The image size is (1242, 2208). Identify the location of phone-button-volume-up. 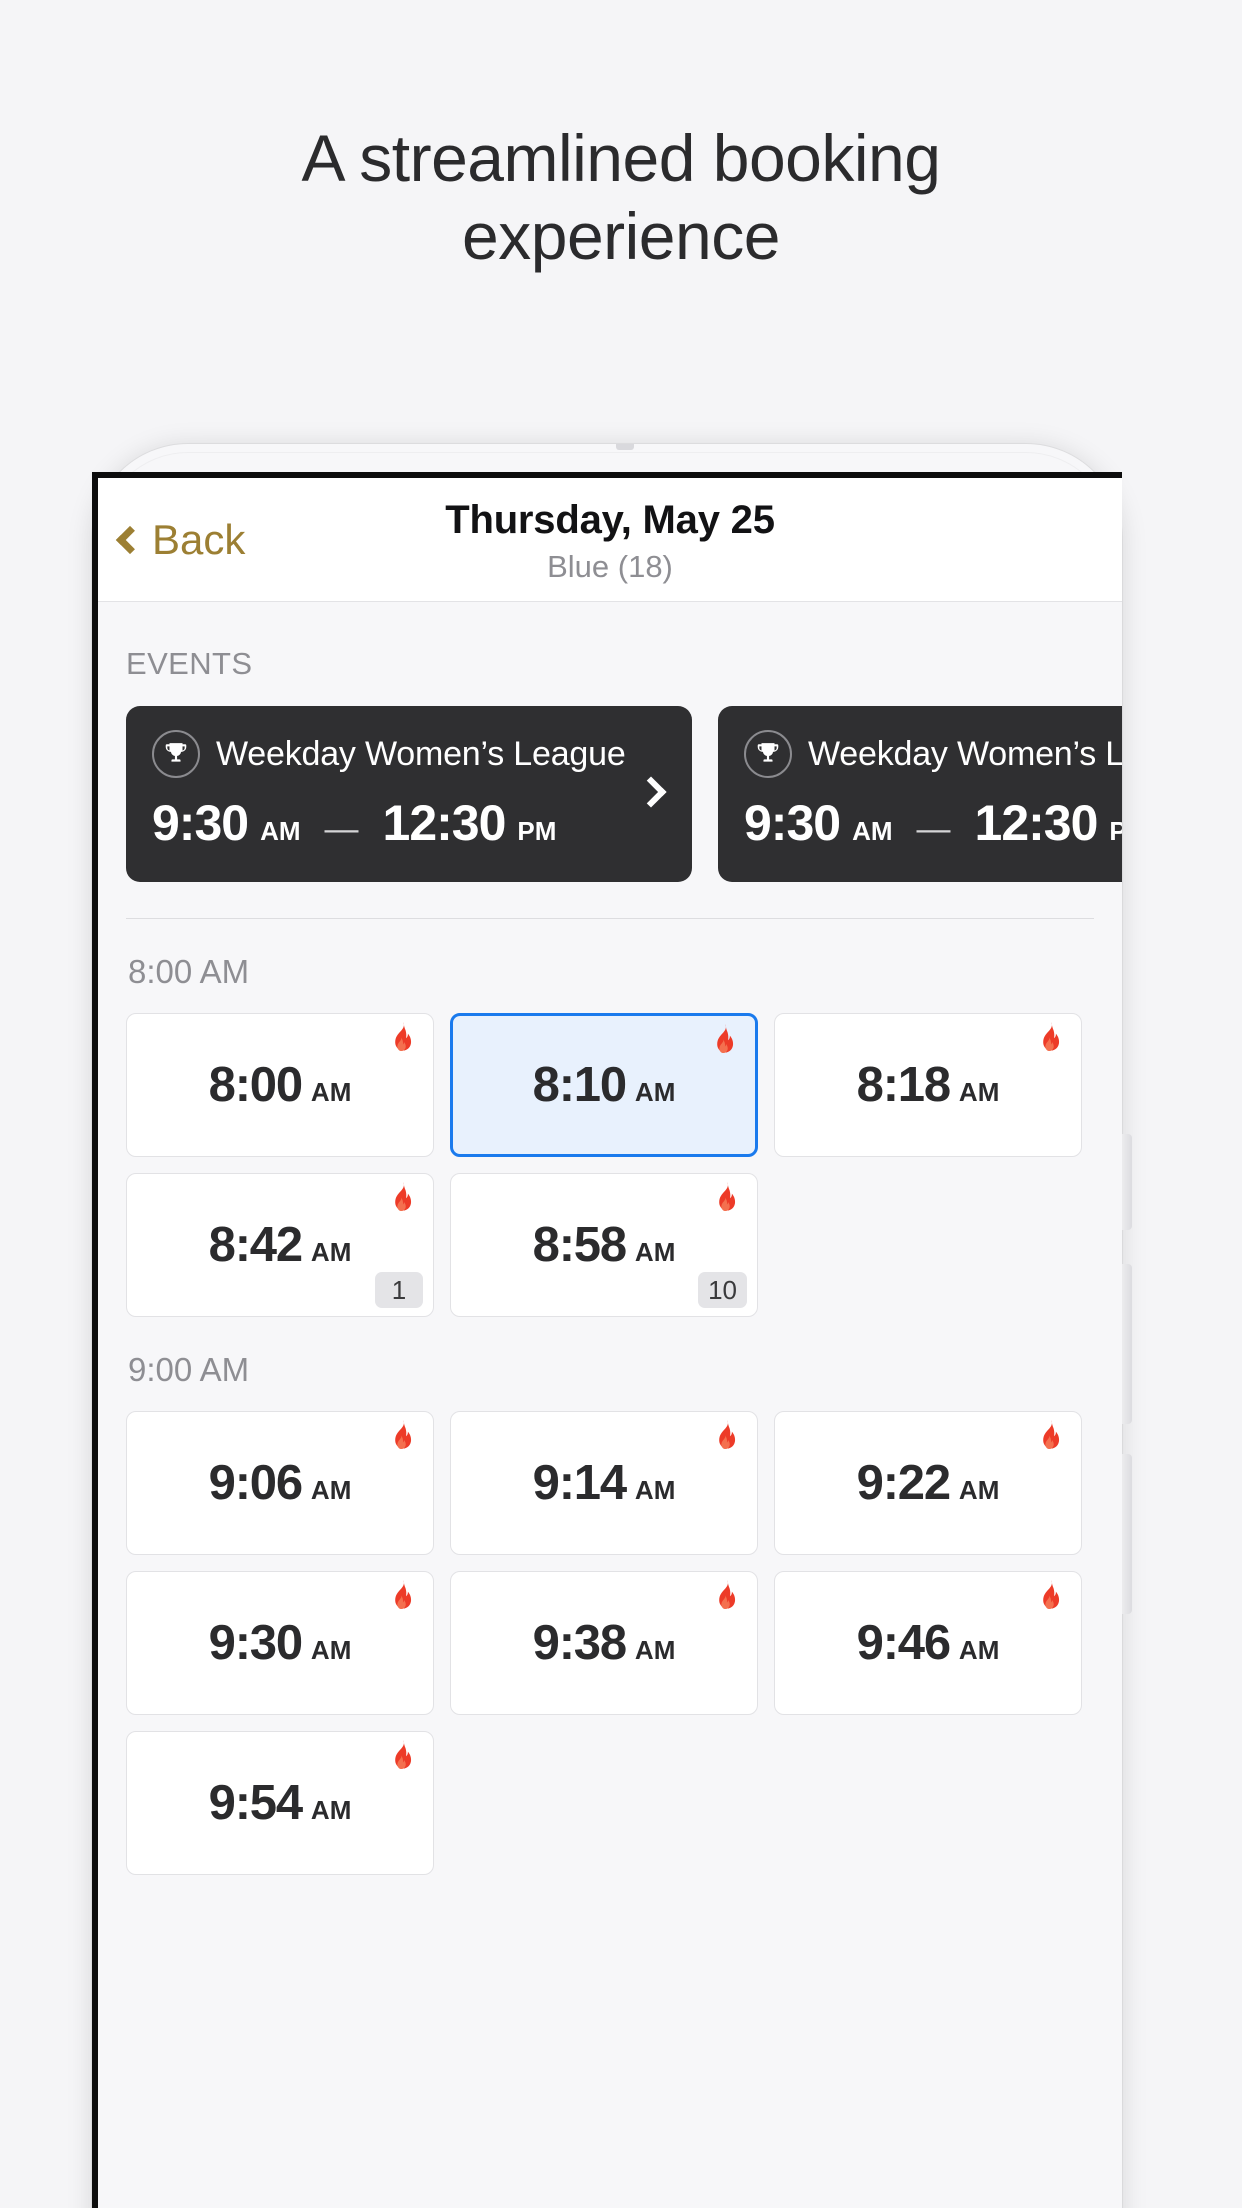
(1127, 1344).